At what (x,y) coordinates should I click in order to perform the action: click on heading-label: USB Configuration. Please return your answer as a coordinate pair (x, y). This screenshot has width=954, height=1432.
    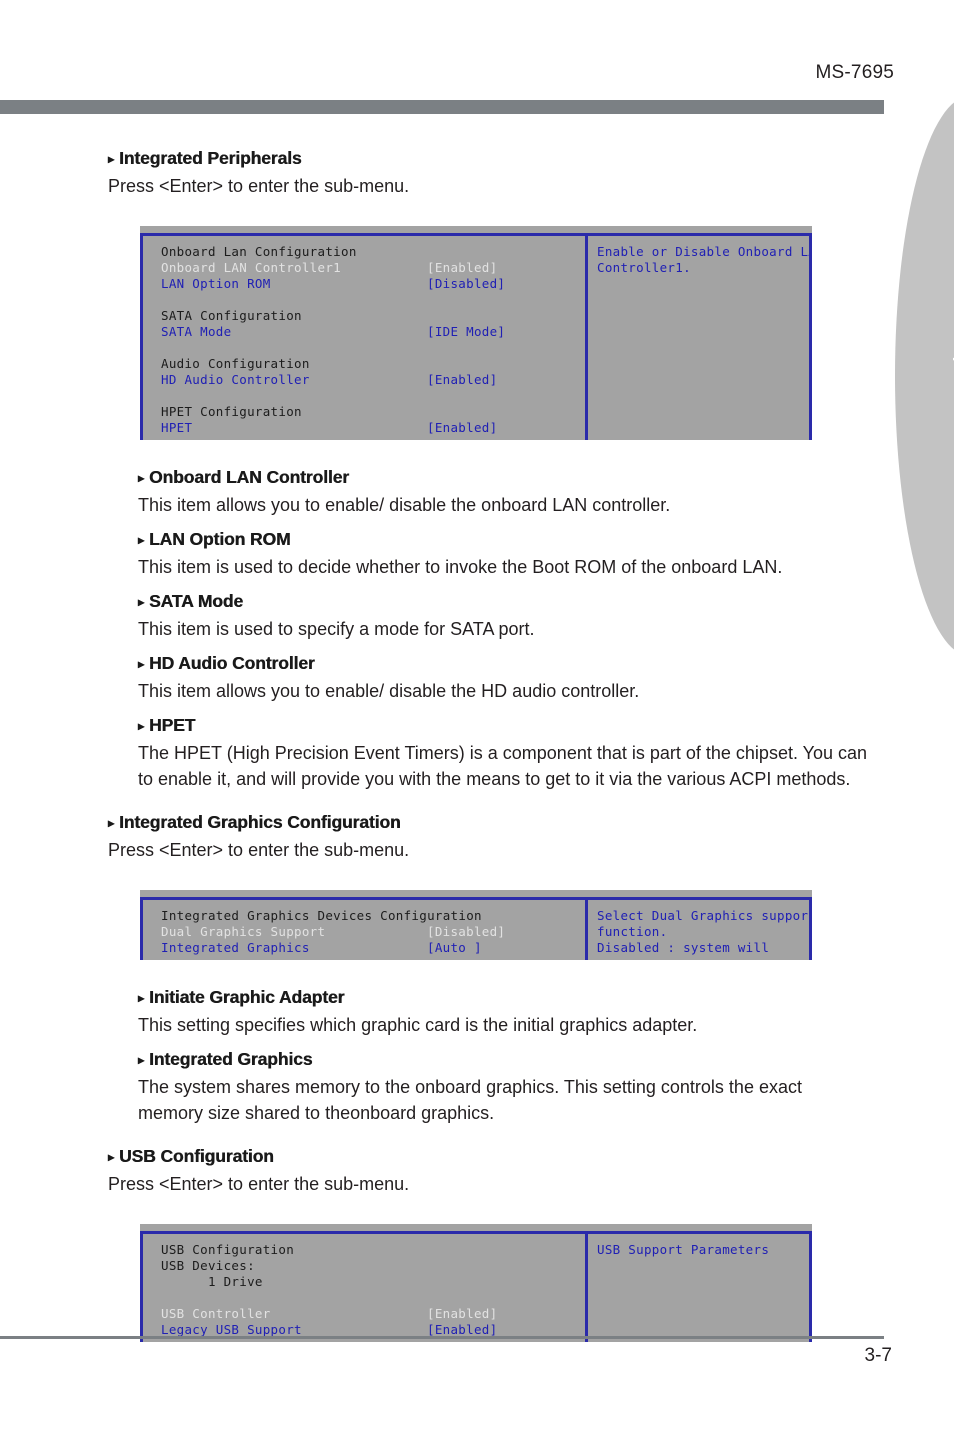
    Looking at the image, I should click on (196, 1156).